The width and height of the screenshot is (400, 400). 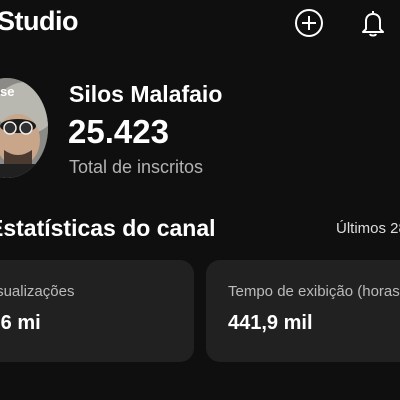 I want to click on views-card: Visualizações 1,6 mi, so click(x=97, y=311).